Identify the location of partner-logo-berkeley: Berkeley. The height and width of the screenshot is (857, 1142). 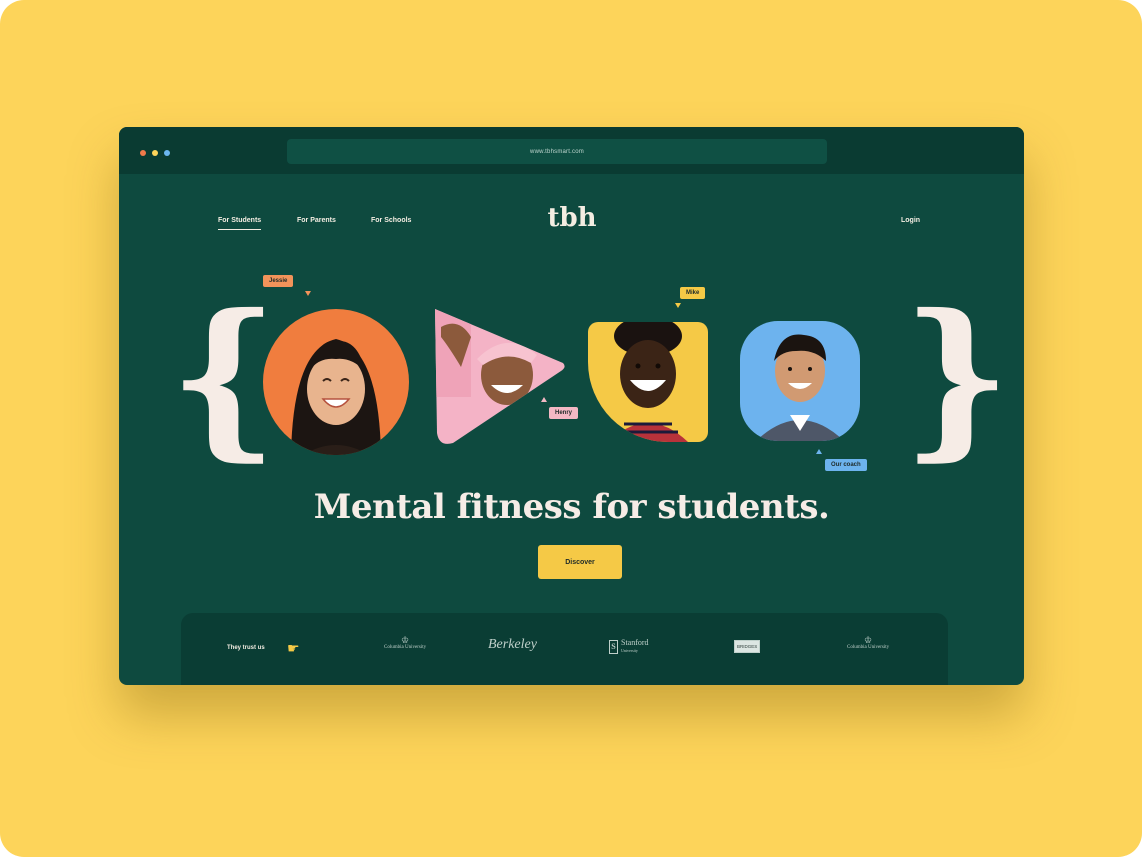
(512, 644).